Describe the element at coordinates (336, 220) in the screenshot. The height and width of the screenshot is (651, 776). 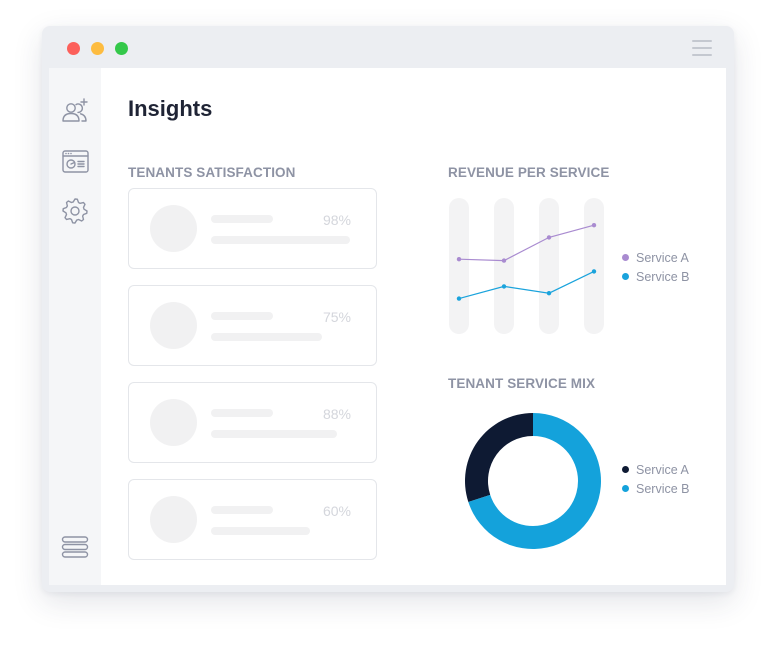
I see `satisfaction-percent: 98%` at that location.